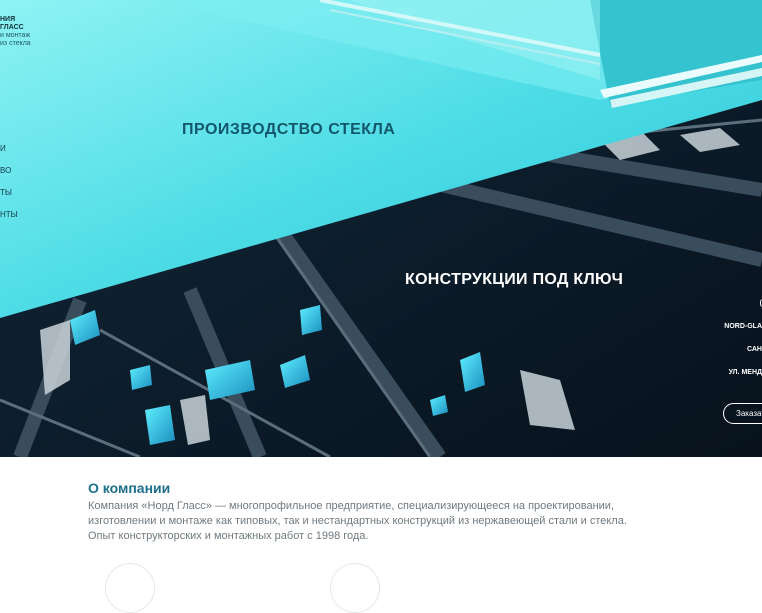 The height and width of the screenshot is (613, 762). Describe the element at coordinates (743, 334) in the screenshot. I see `contact-email: NORD-GLA` at that location.